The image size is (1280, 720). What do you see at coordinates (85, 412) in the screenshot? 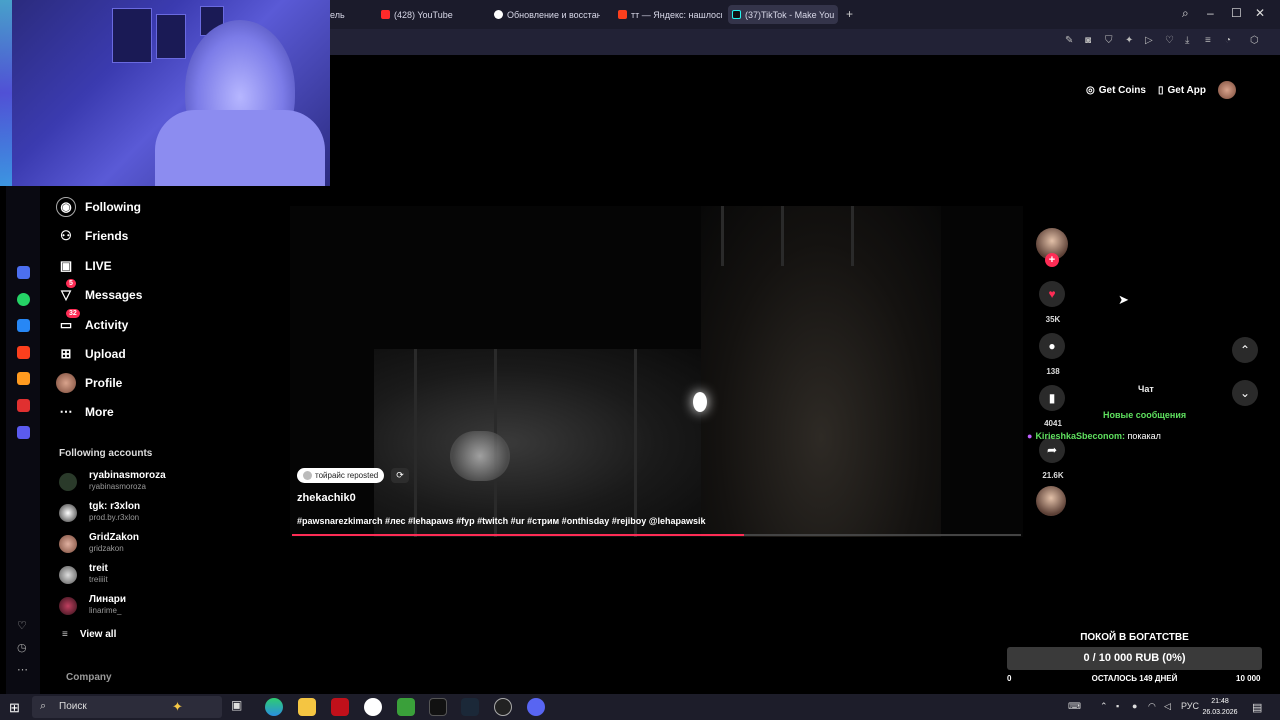
I see `sidebar-item-more: ⋯ More` at bounding box center [85, 412].